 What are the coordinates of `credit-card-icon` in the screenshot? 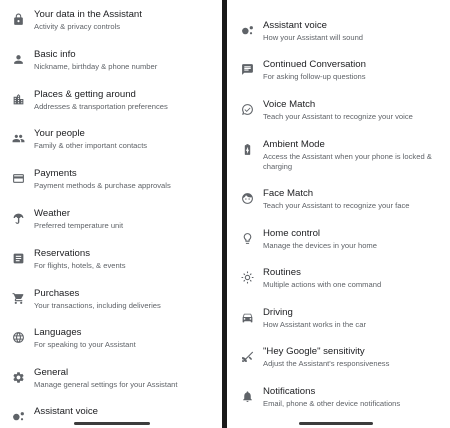 It's located at (18, 178).